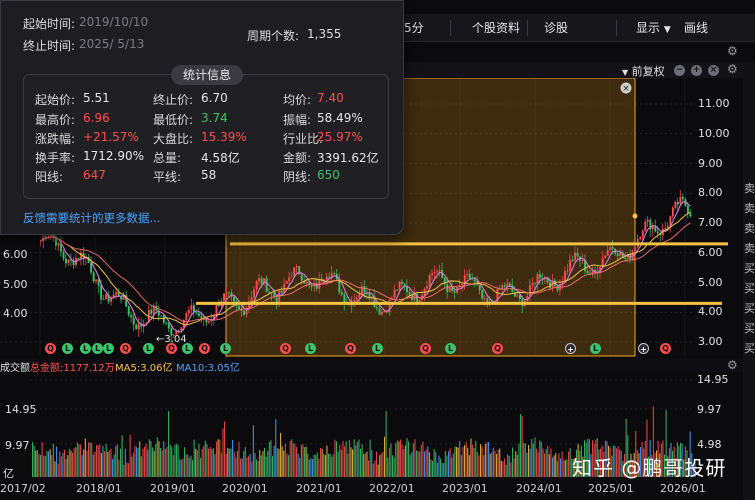 Image resolution: width=755 pixels, height=500 pixels. What do you see at coordinates (207, 75) in the screenshot?
I see `stats-title: 统计信息` at bounding box center [207, 75].